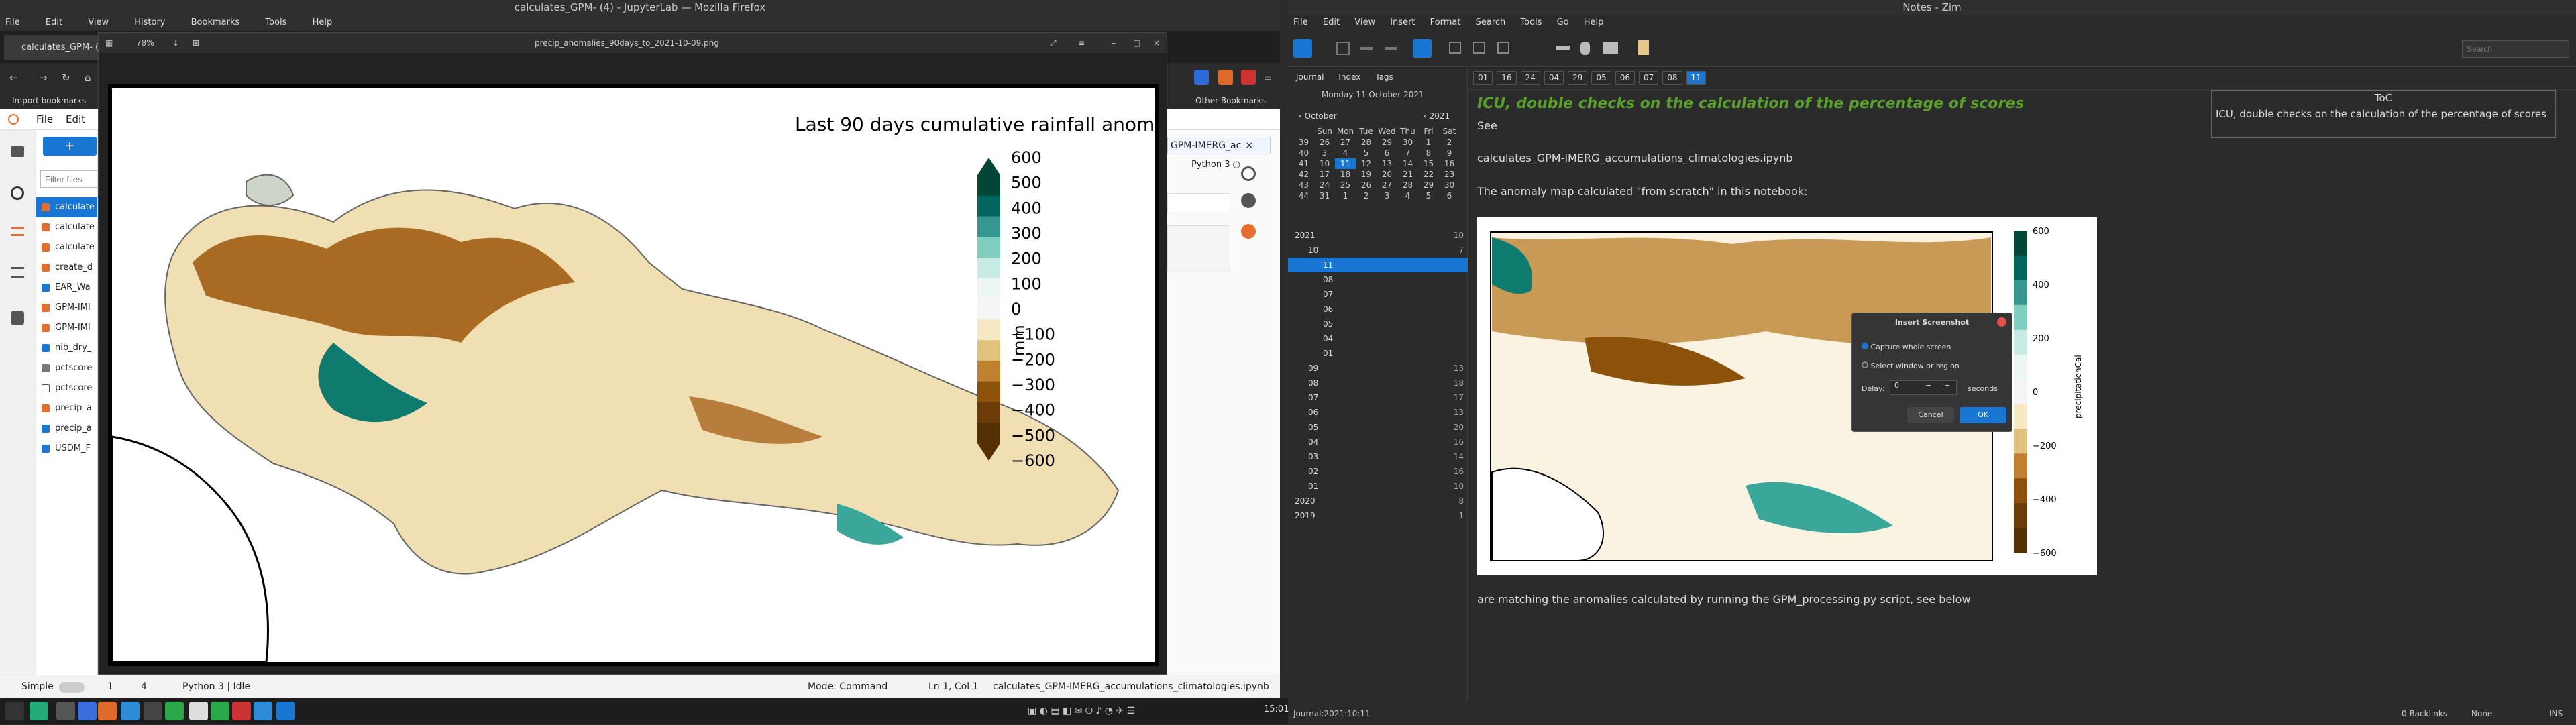 Image resolution: width=2576 pixels, height=725 pixels. What do you see at coordinates (1053, 43) in the screenshot?
I see `fullscreen-icon: ⤢` at bounding box center [1053, 43].